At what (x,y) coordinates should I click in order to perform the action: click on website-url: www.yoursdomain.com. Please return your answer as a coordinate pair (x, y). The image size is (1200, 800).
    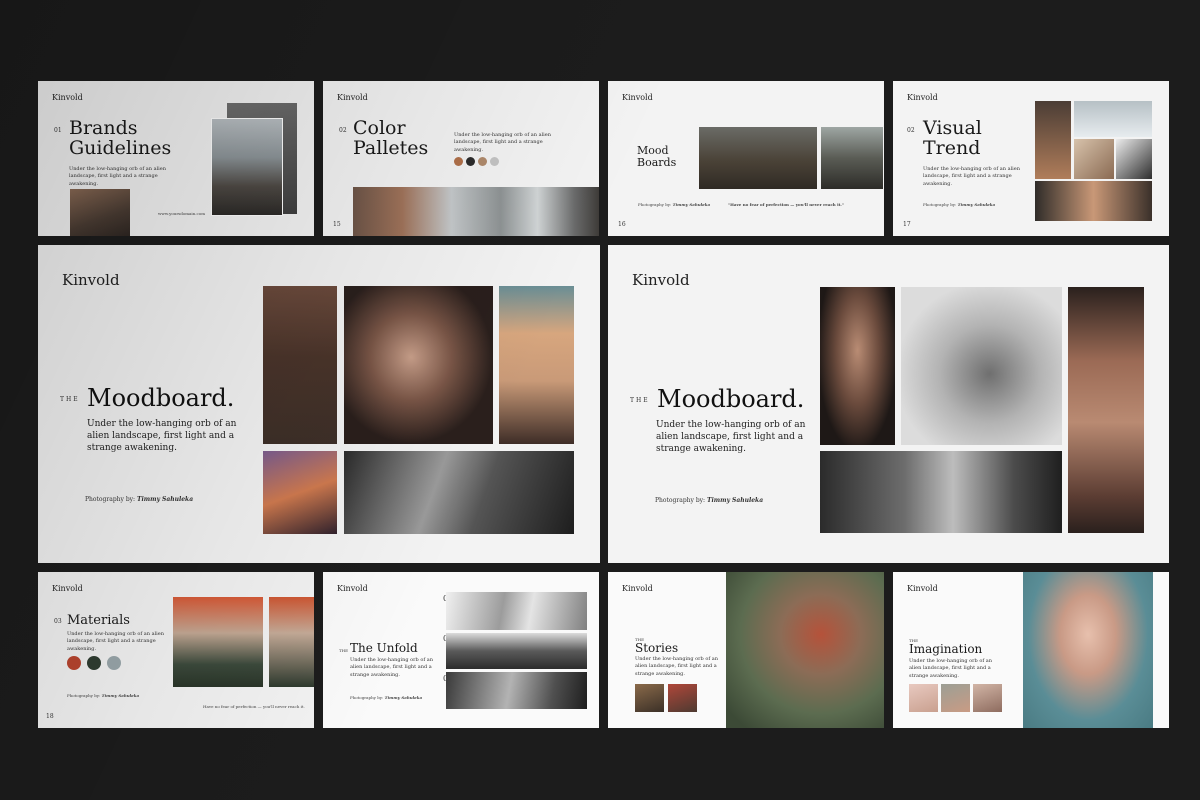
    Looking at the image, I should click on (181, 213).